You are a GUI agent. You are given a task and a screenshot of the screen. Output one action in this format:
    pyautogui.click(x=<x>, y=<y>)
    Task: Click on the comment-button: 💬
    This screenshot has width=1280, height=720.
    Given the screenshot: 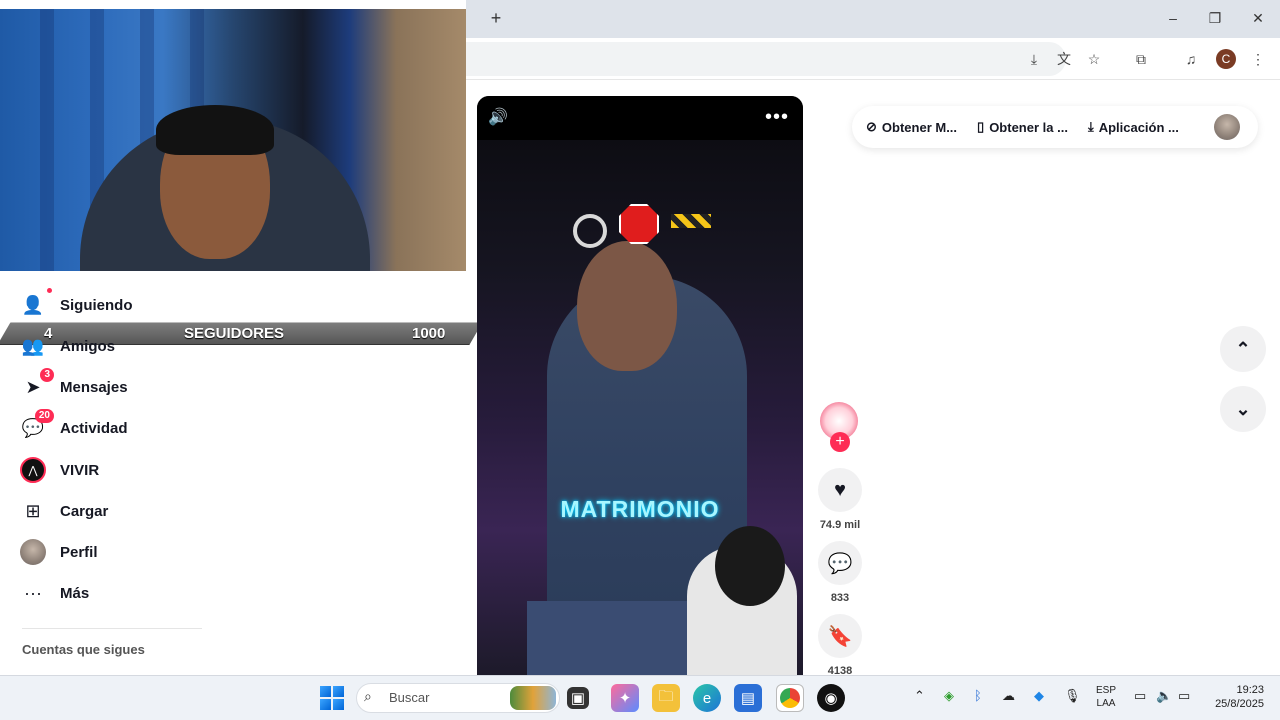 What is the action you would take?
    pyautogui.click(x=840, y=563)
    